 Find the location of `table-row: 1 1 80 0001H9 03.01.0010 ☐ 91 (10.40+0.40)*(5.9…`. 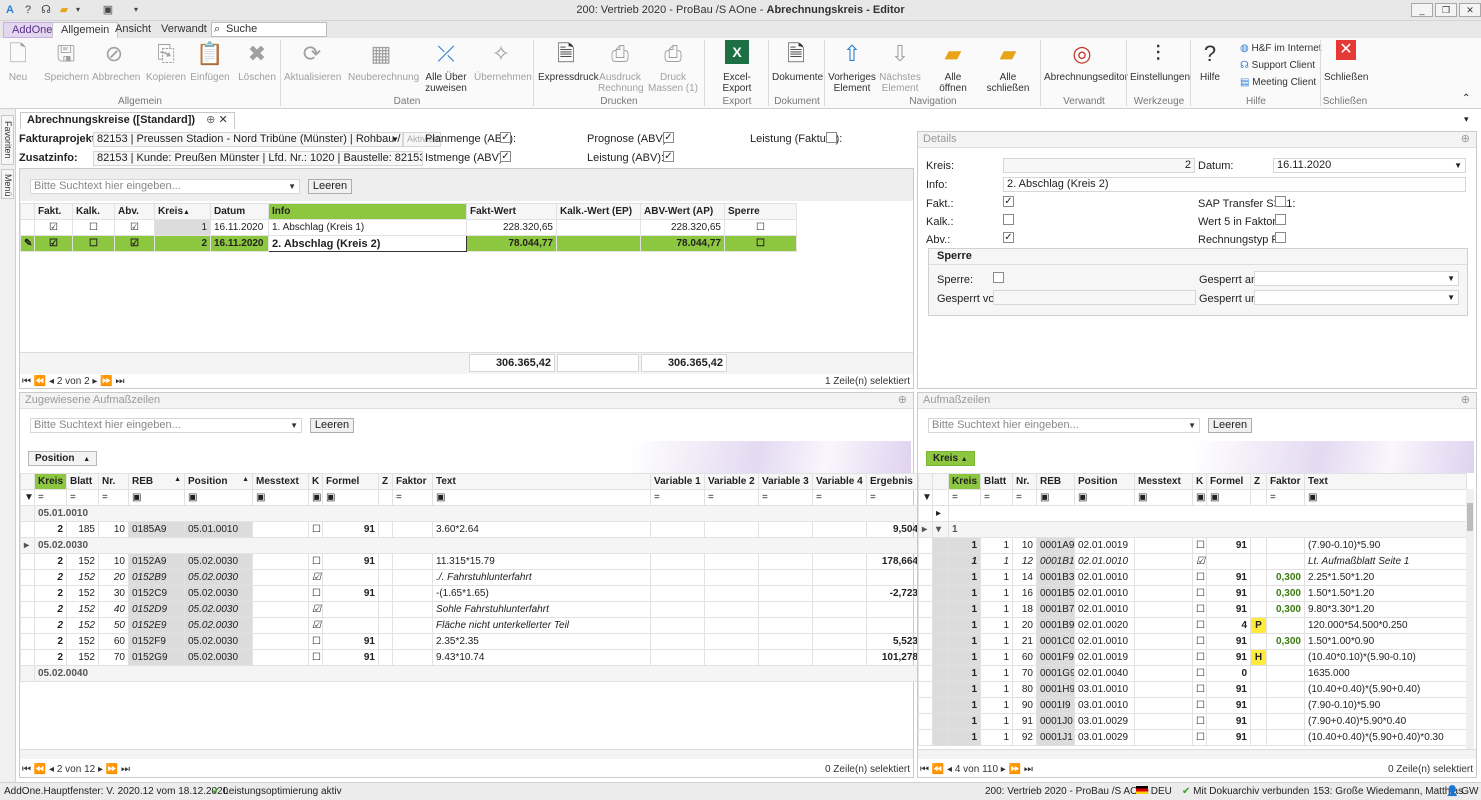

table-row: 1 1 80 0001H9 03.01.0010 ☐ 91 (10.40+0.40)*(5.9… is located at coordinates (1192, 689).